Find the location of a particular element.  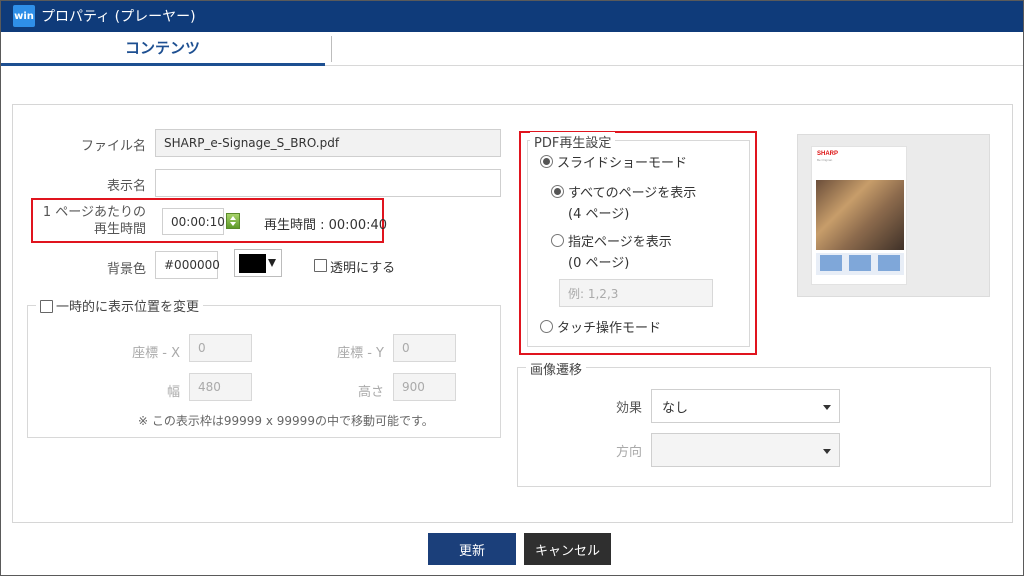

color-picker-button is located at coordinates (258, 263).